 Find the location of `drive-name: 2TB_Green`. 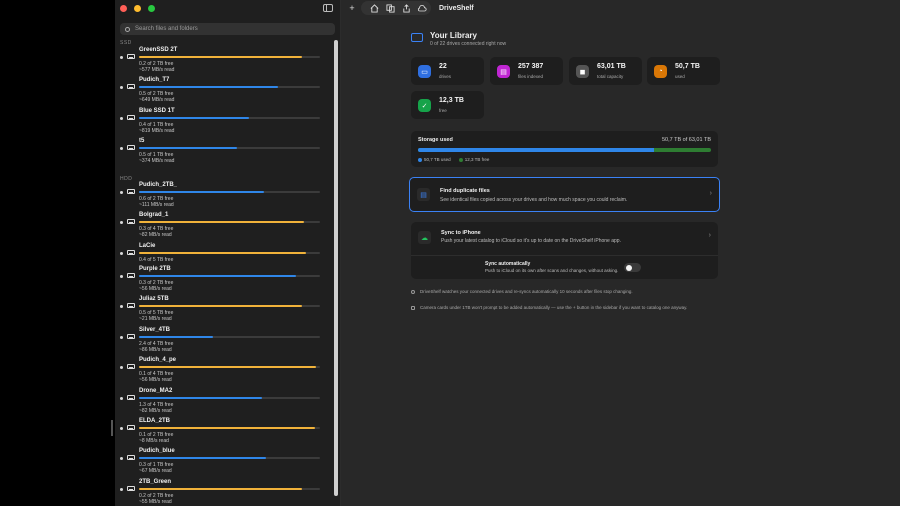

drive-name: 2TB_Green is located at coordinates (155, 482).